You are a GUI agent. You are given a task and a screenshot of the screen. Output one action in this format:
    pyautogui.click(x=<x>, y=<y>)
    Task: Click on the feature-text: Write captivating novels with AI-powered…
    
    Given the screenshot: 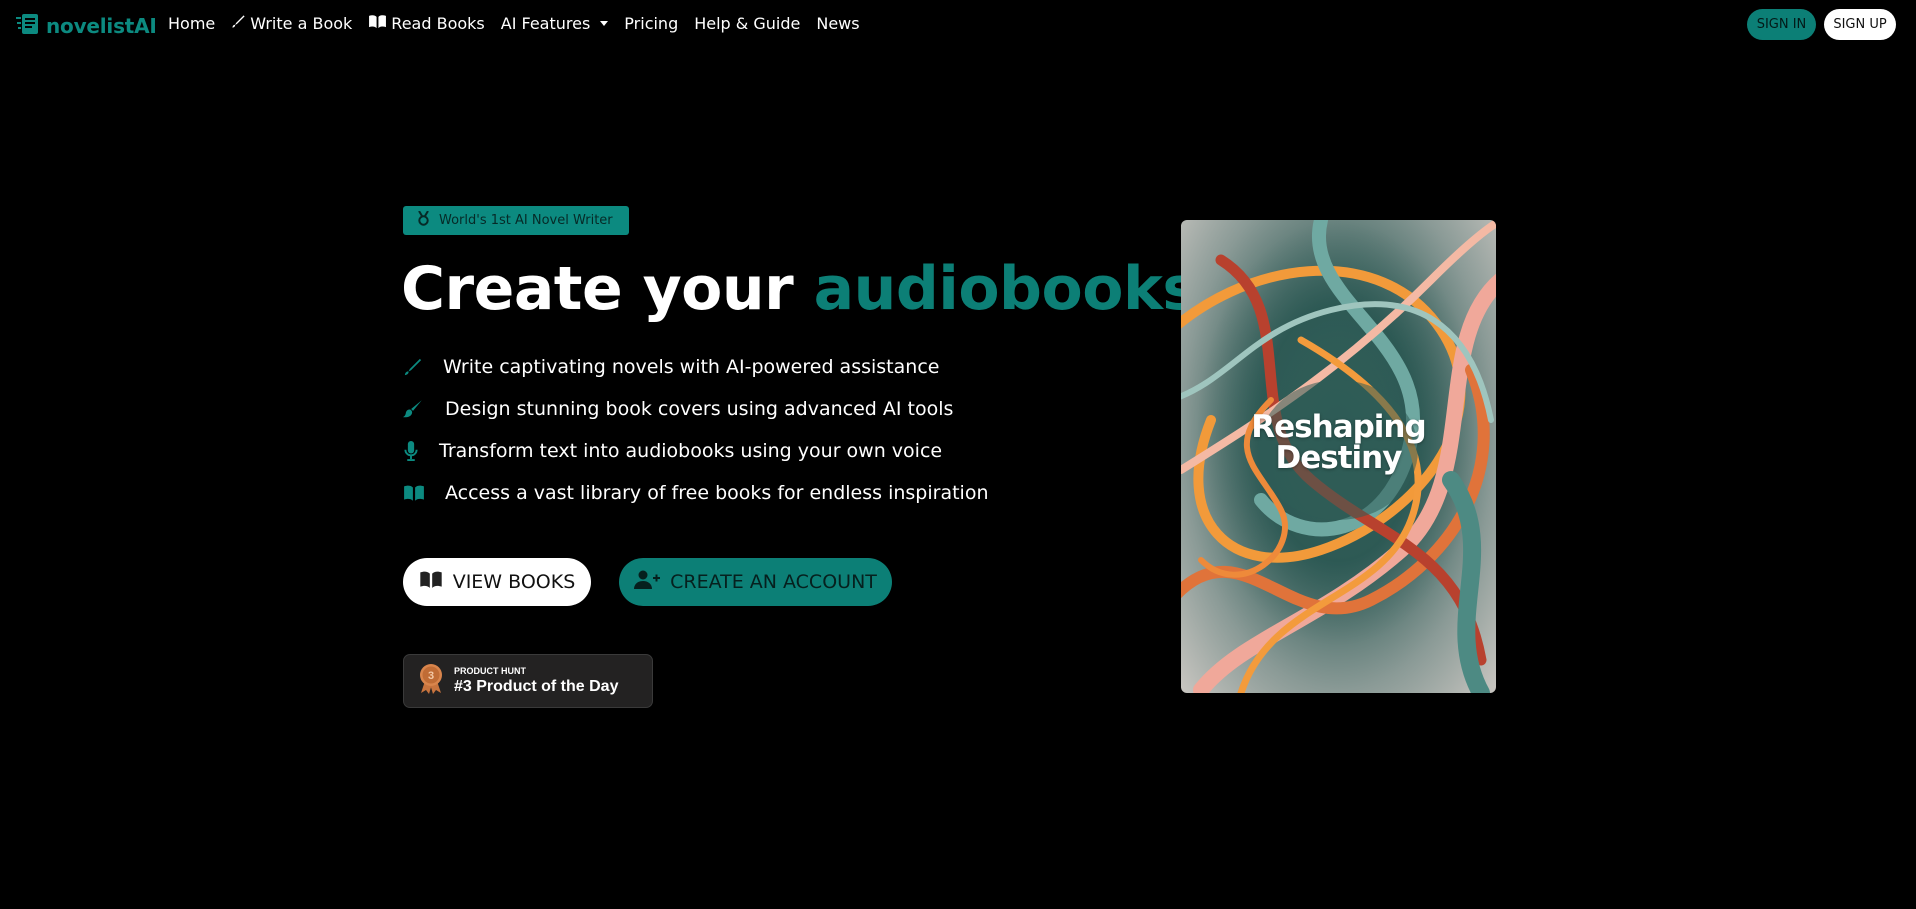 What is the action you would take?
    pyautogui.click(x=691, y=367)
    